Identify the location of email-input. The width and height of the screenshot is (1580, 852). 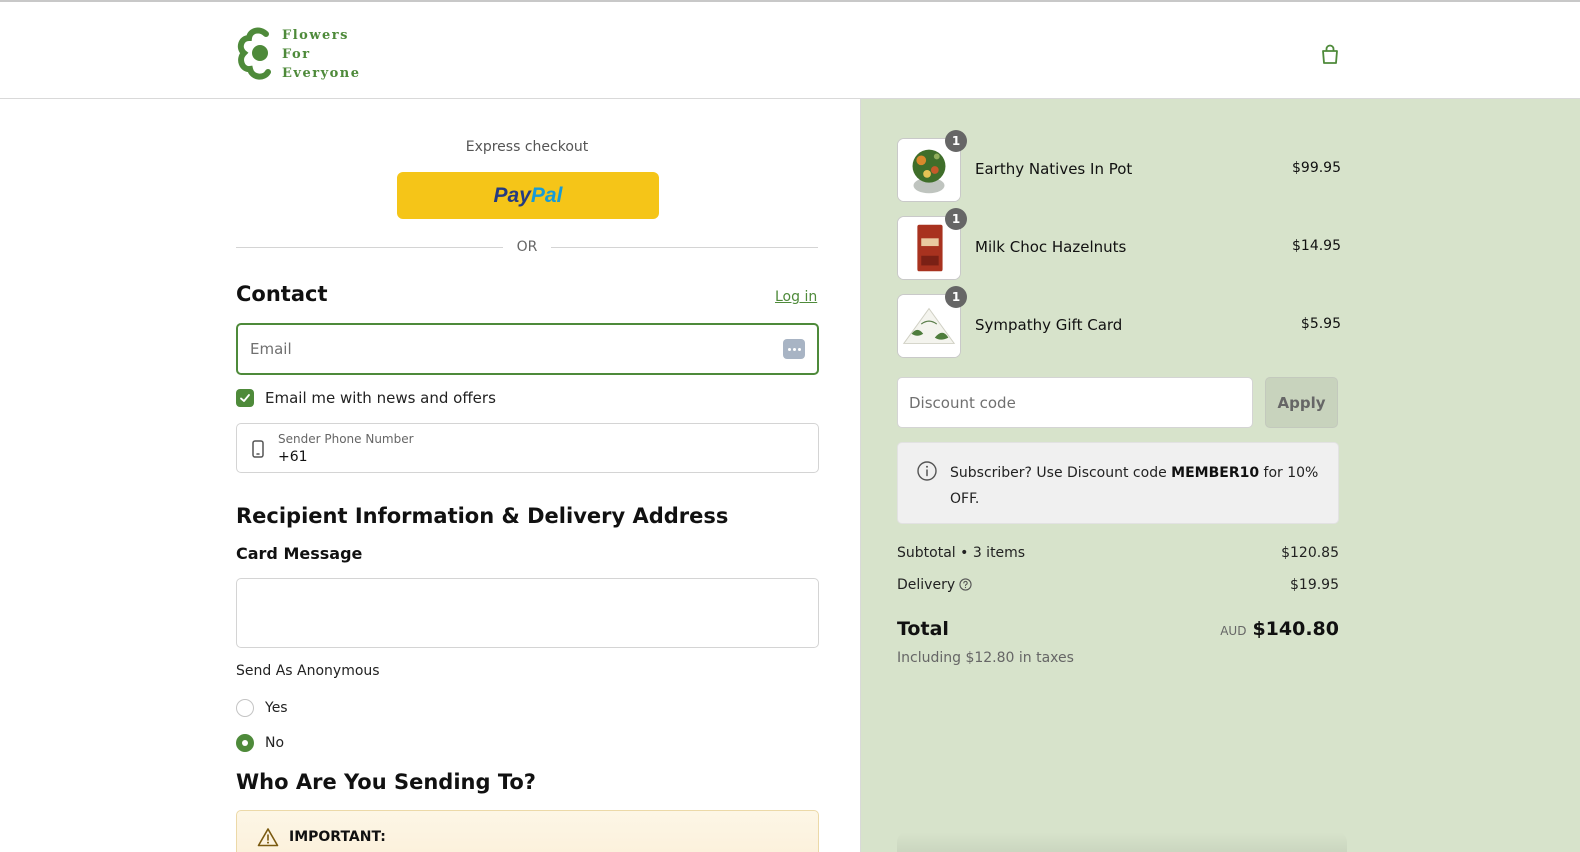
(516, 349).